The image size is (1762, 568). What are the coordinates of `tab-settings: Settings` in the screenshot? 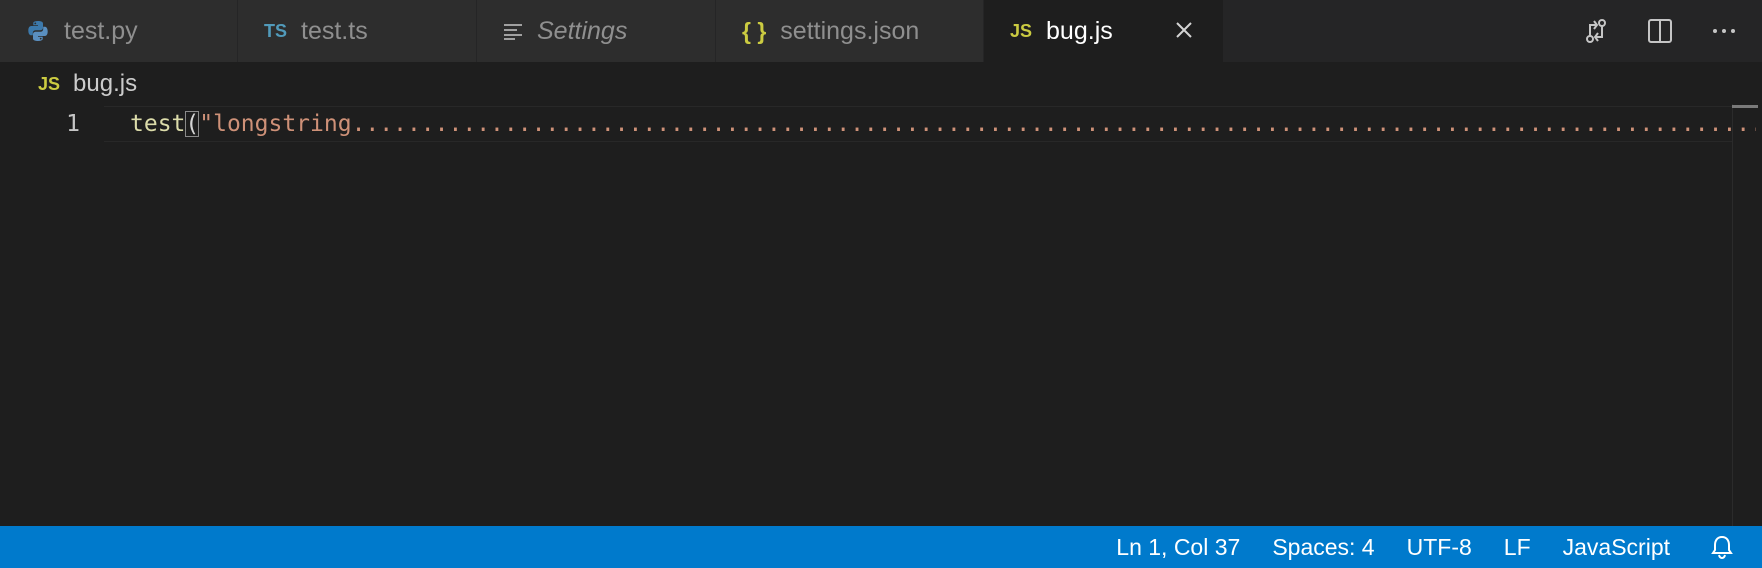 It's located at (596, 31).